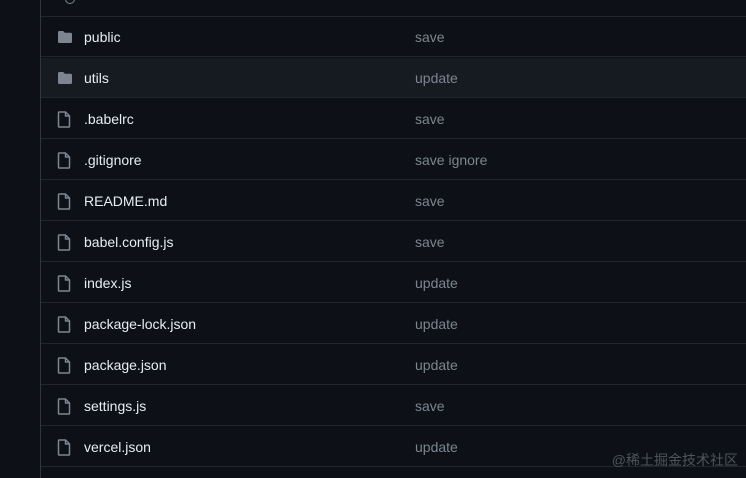 This screenshot has height=478, width=746. I want to click on file-row: index.js update, so click(393, 283).